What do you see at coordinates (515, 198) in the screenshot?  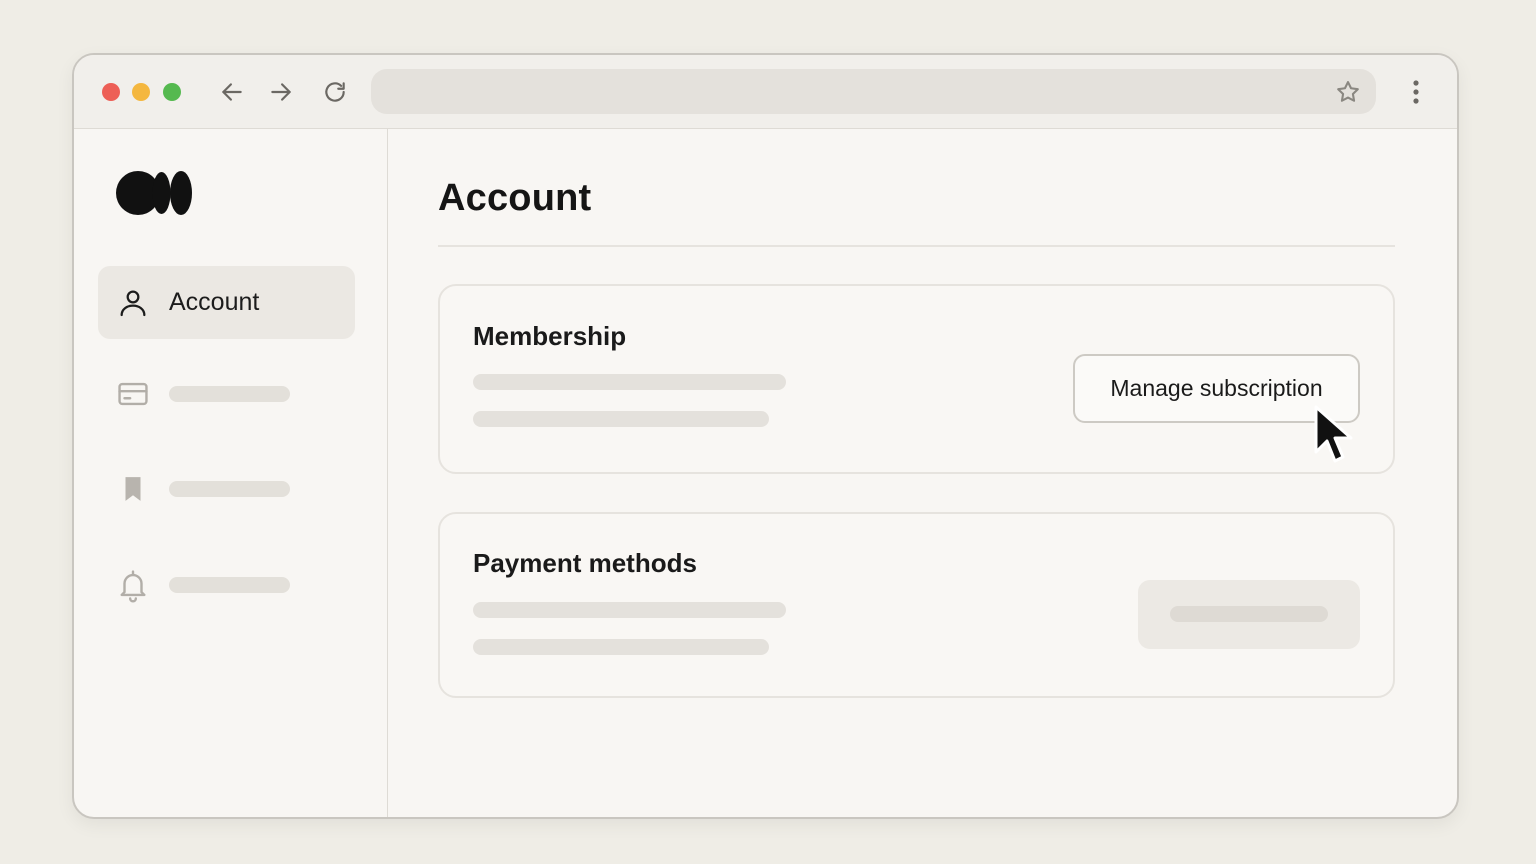 I see `page-title: Account` at bounding box center [515, 198].